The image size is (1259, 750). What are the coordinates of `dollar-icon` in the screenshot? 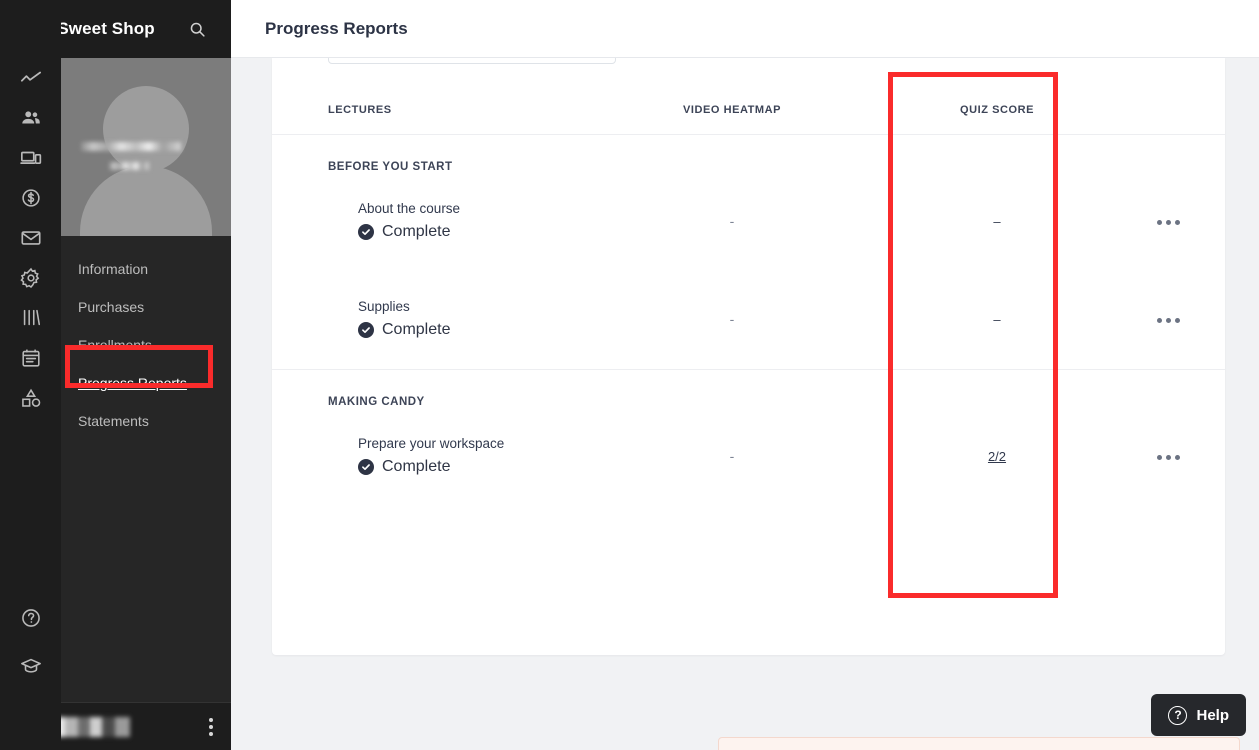 It's located at (31, 198).